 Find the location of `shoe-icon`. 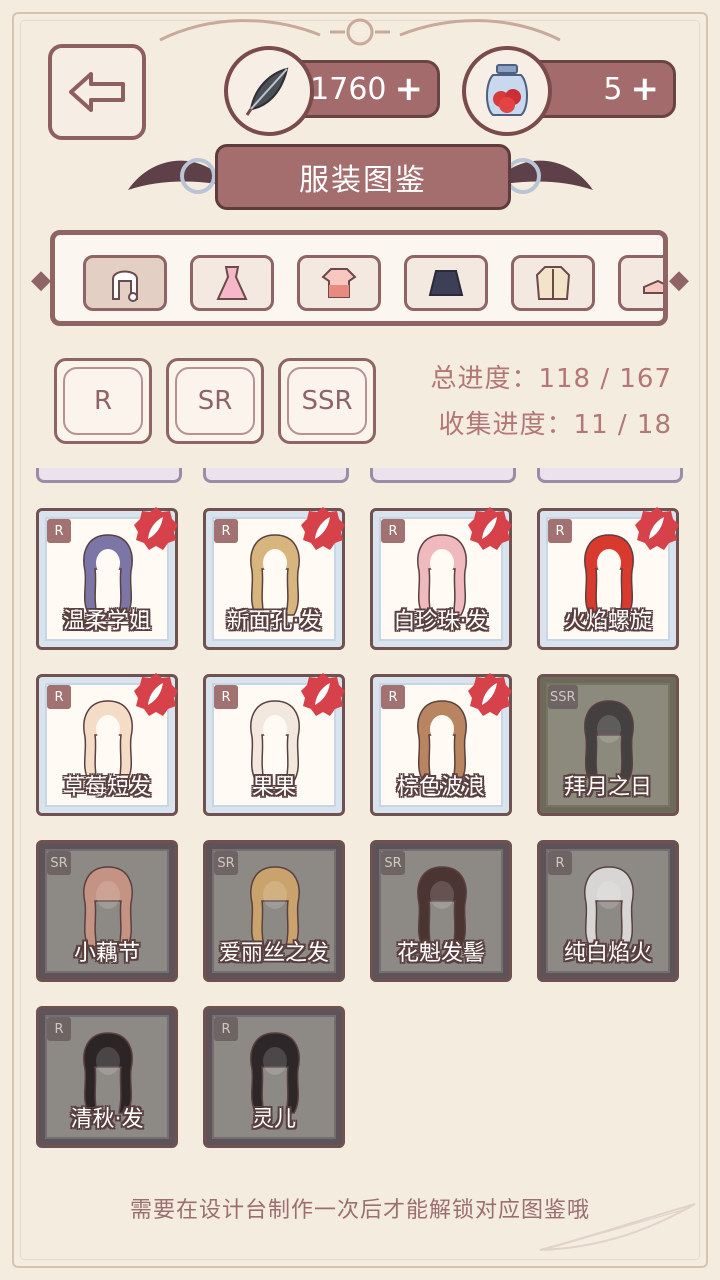

shoe-icon is located at coordinates (653, 286).